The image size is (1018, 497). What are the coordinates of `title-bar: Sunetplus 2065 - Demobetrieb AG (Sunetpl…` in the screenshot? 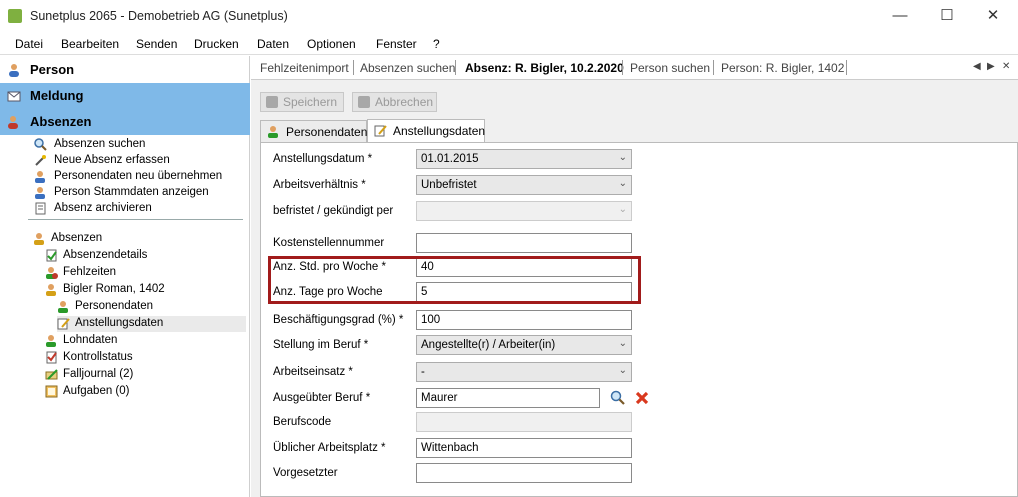 It's located at (509, 16).